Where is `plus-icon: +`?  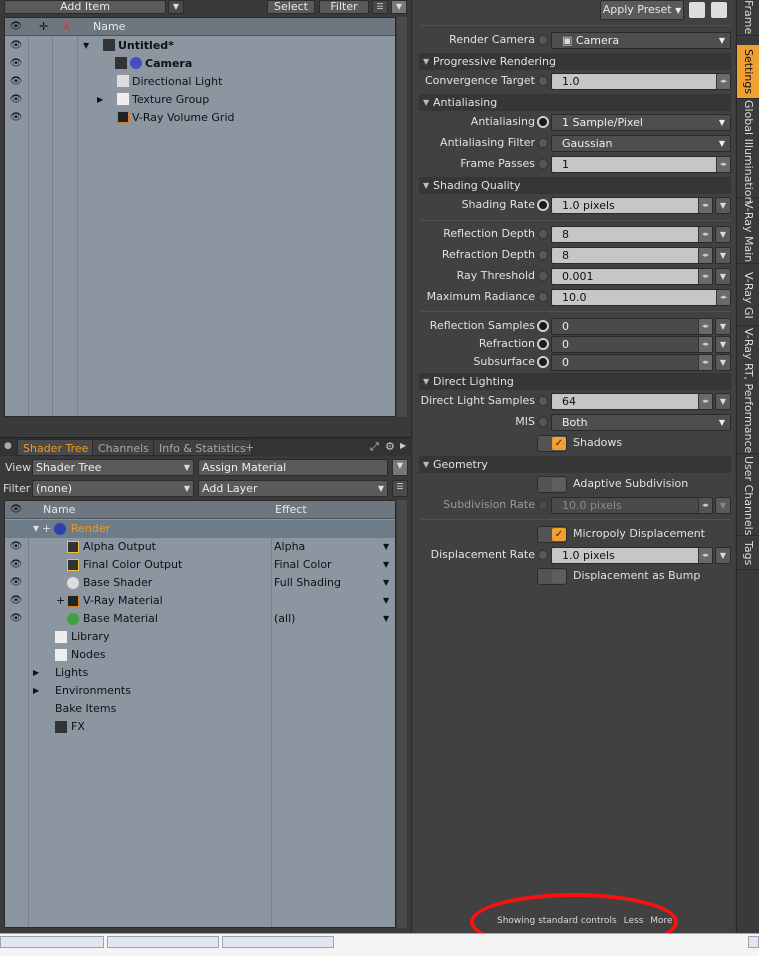 plus-icon: + is located at coordinates (46, 529).